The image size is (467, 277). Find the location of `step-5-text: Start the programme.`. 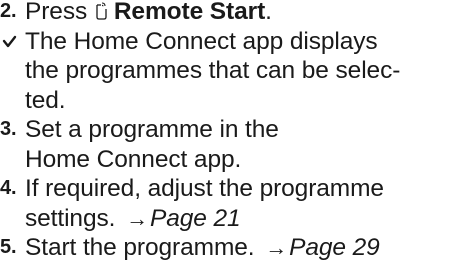

step-5-text: Start the programme. is located at coordinates (143, 247).